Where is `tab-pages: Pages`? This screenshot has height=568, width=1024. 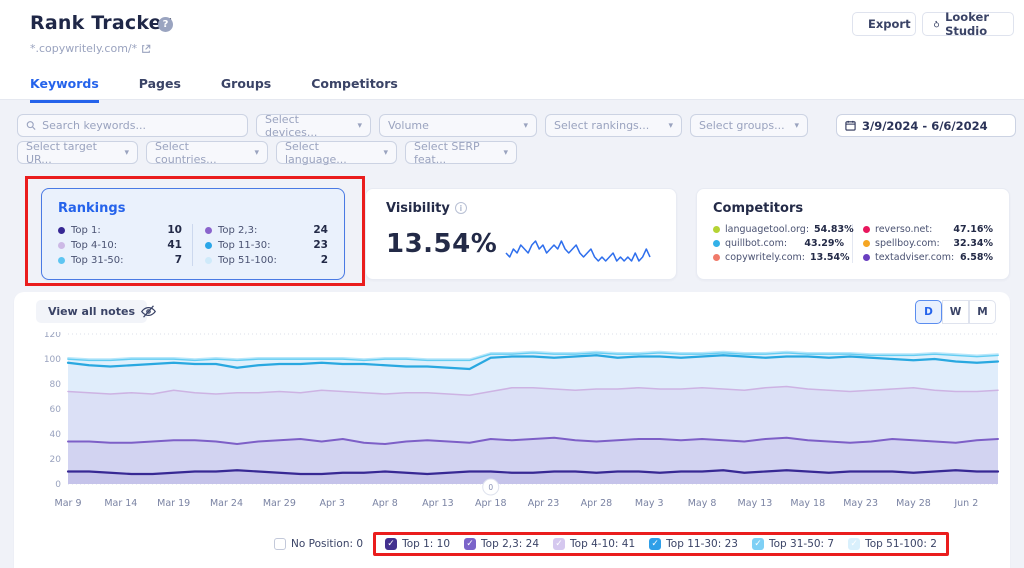 tab-pages: Pages is located at coordinates (160, 89).